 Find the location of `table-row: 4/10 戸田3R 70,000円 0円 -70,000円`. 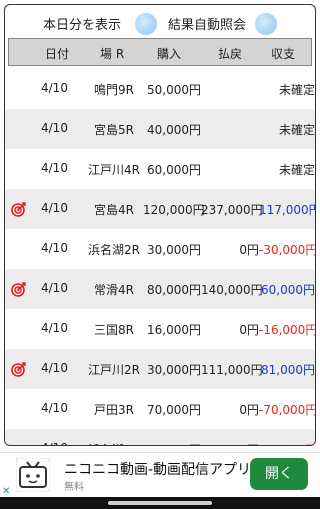

table-row: 4/10 戸田3R 70,000円 0円 -70,000円 is located at coordinates (160, 409).